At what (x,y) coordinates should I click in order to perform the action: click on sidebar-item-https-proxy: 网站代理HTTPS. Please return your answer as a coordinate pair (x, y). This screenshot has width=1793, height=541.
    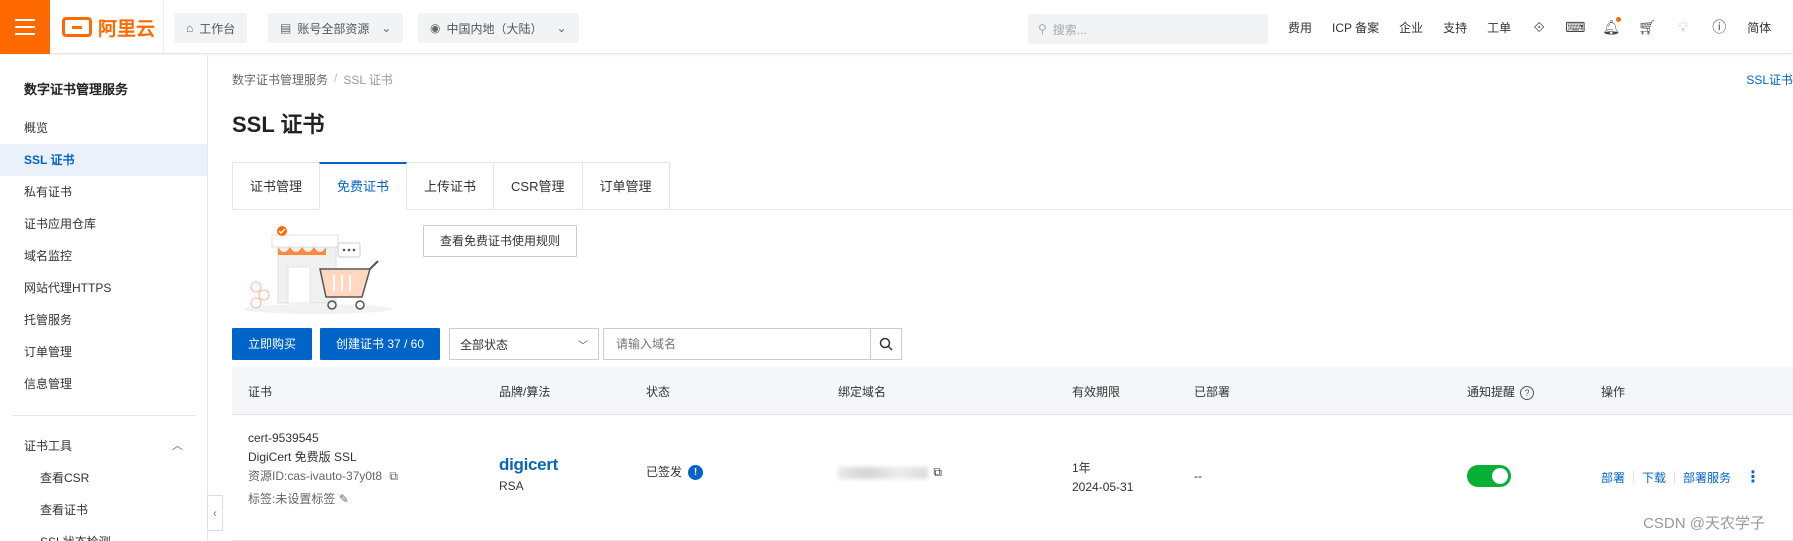
    Looking at the image, I should click on (103, 288).